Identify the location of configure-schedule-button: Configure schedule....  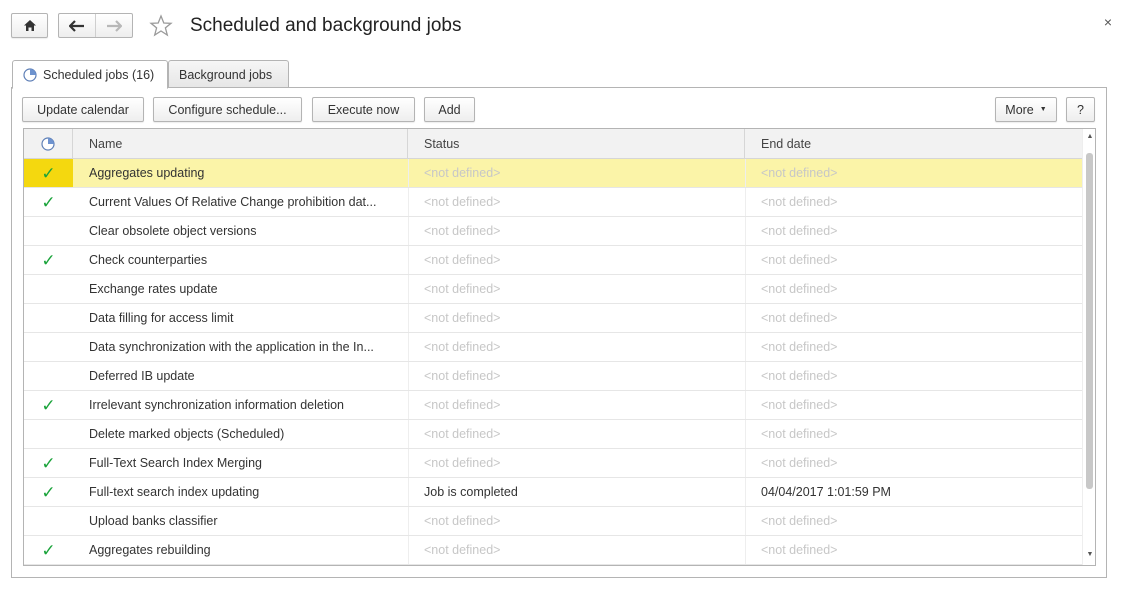
(227, 109).